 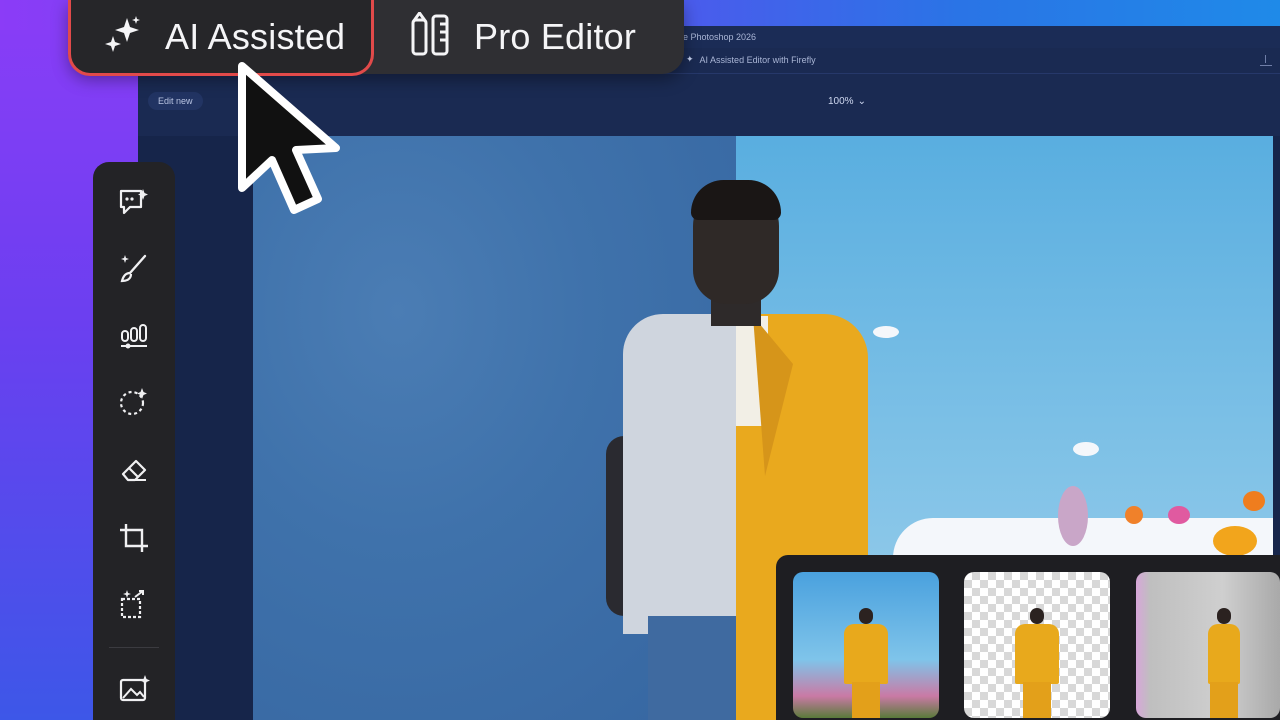 I want to click on ai-assisted-label: AI Assisted, so click(x=255, y=36).